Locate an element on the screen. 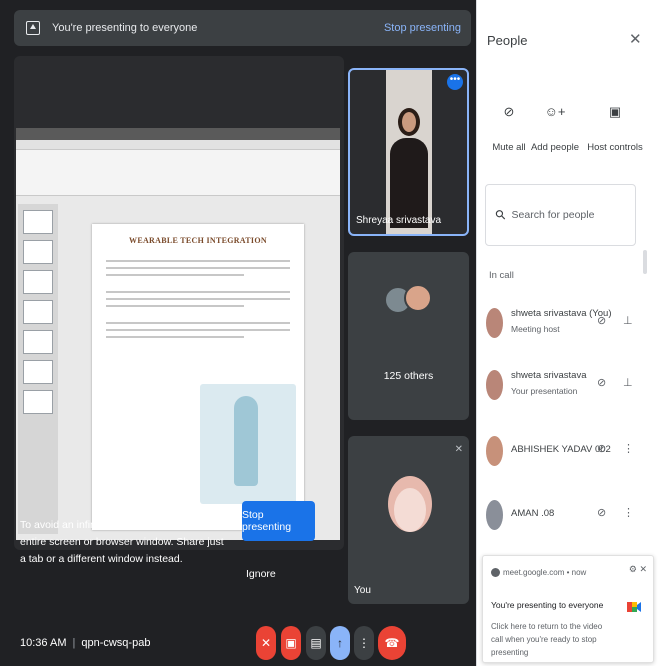 The height and width of the screenshot is (666, 659). camera-toggle-button: ▣ is located at coordinates (291, 643).